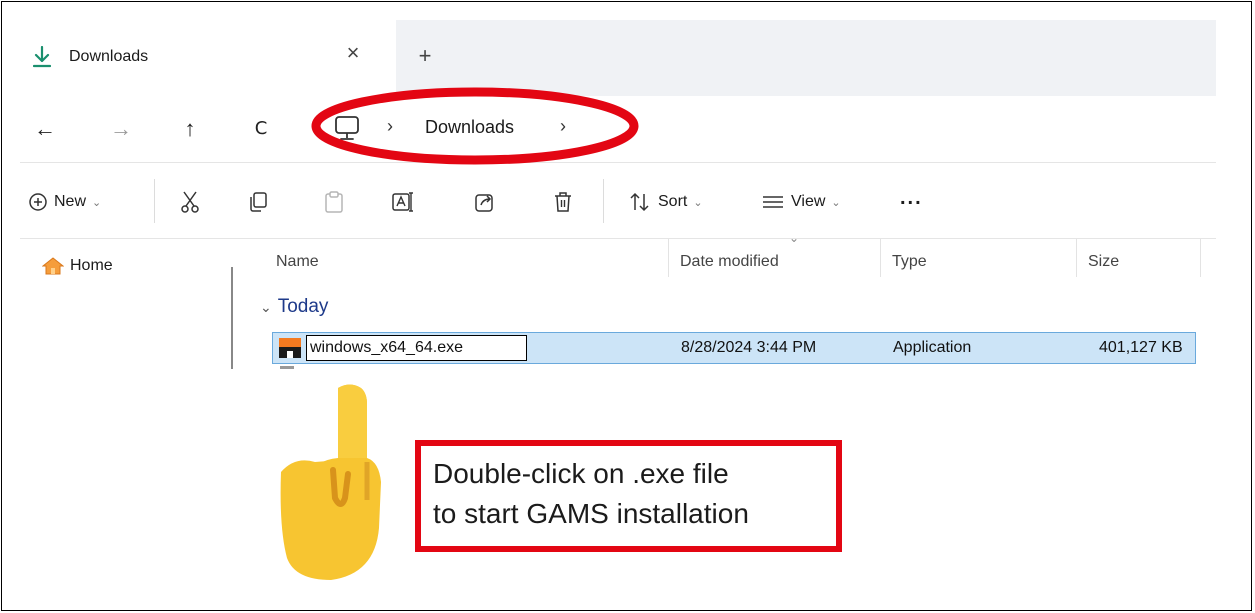  Describe the element at coordinates (591, 513) in the screenshot. I see `callout-line-2: to start GAMS installation` at that location.